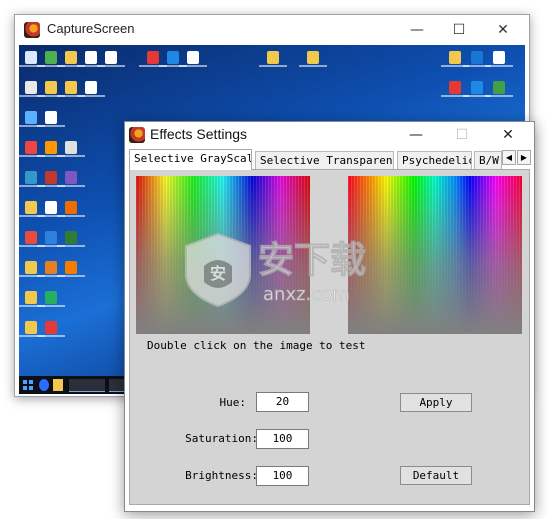  What do you see at coordinates (436, 475) in the screenshot?
I see `default-button: Default` at bounding box center [436, 475].